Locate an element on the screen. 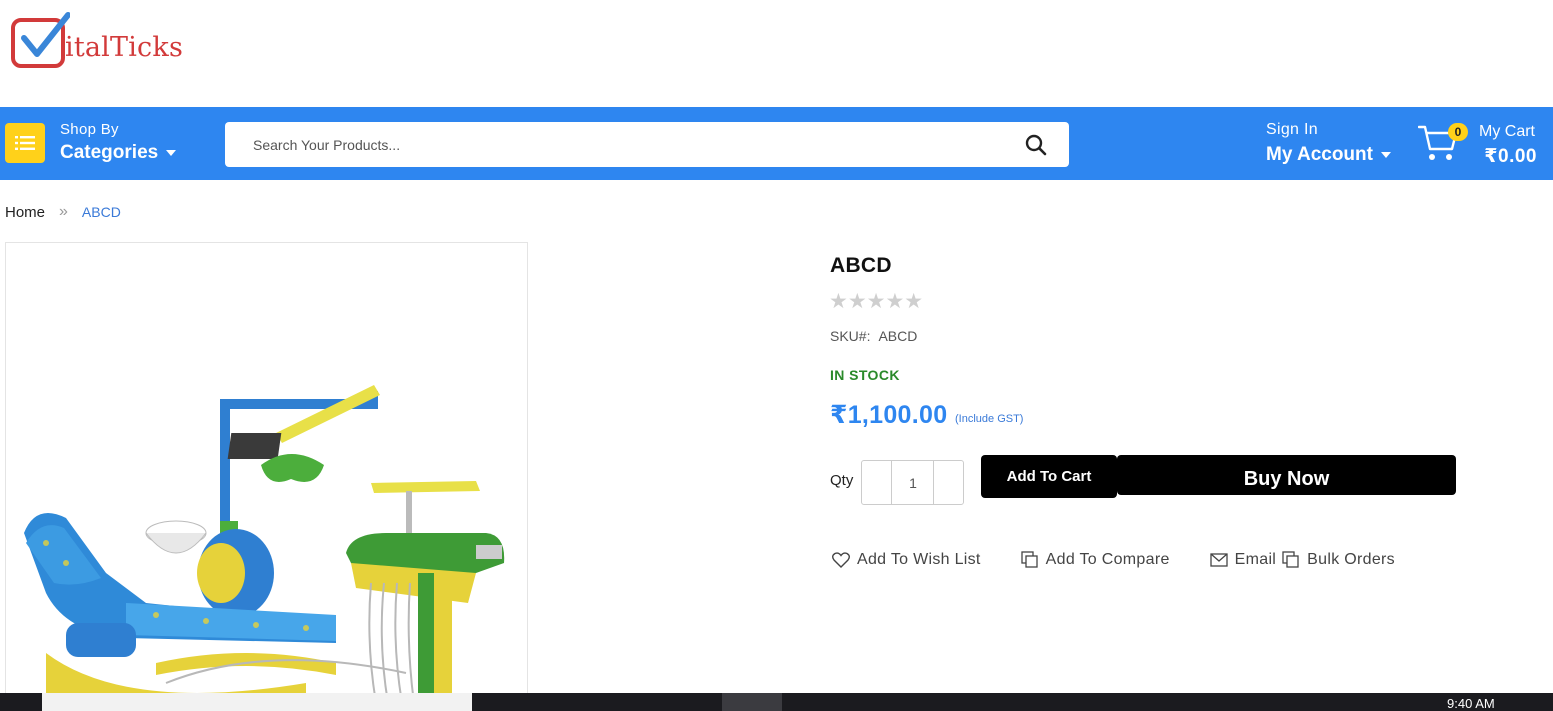  quantity-stepper is located at coordinates (912, 482).